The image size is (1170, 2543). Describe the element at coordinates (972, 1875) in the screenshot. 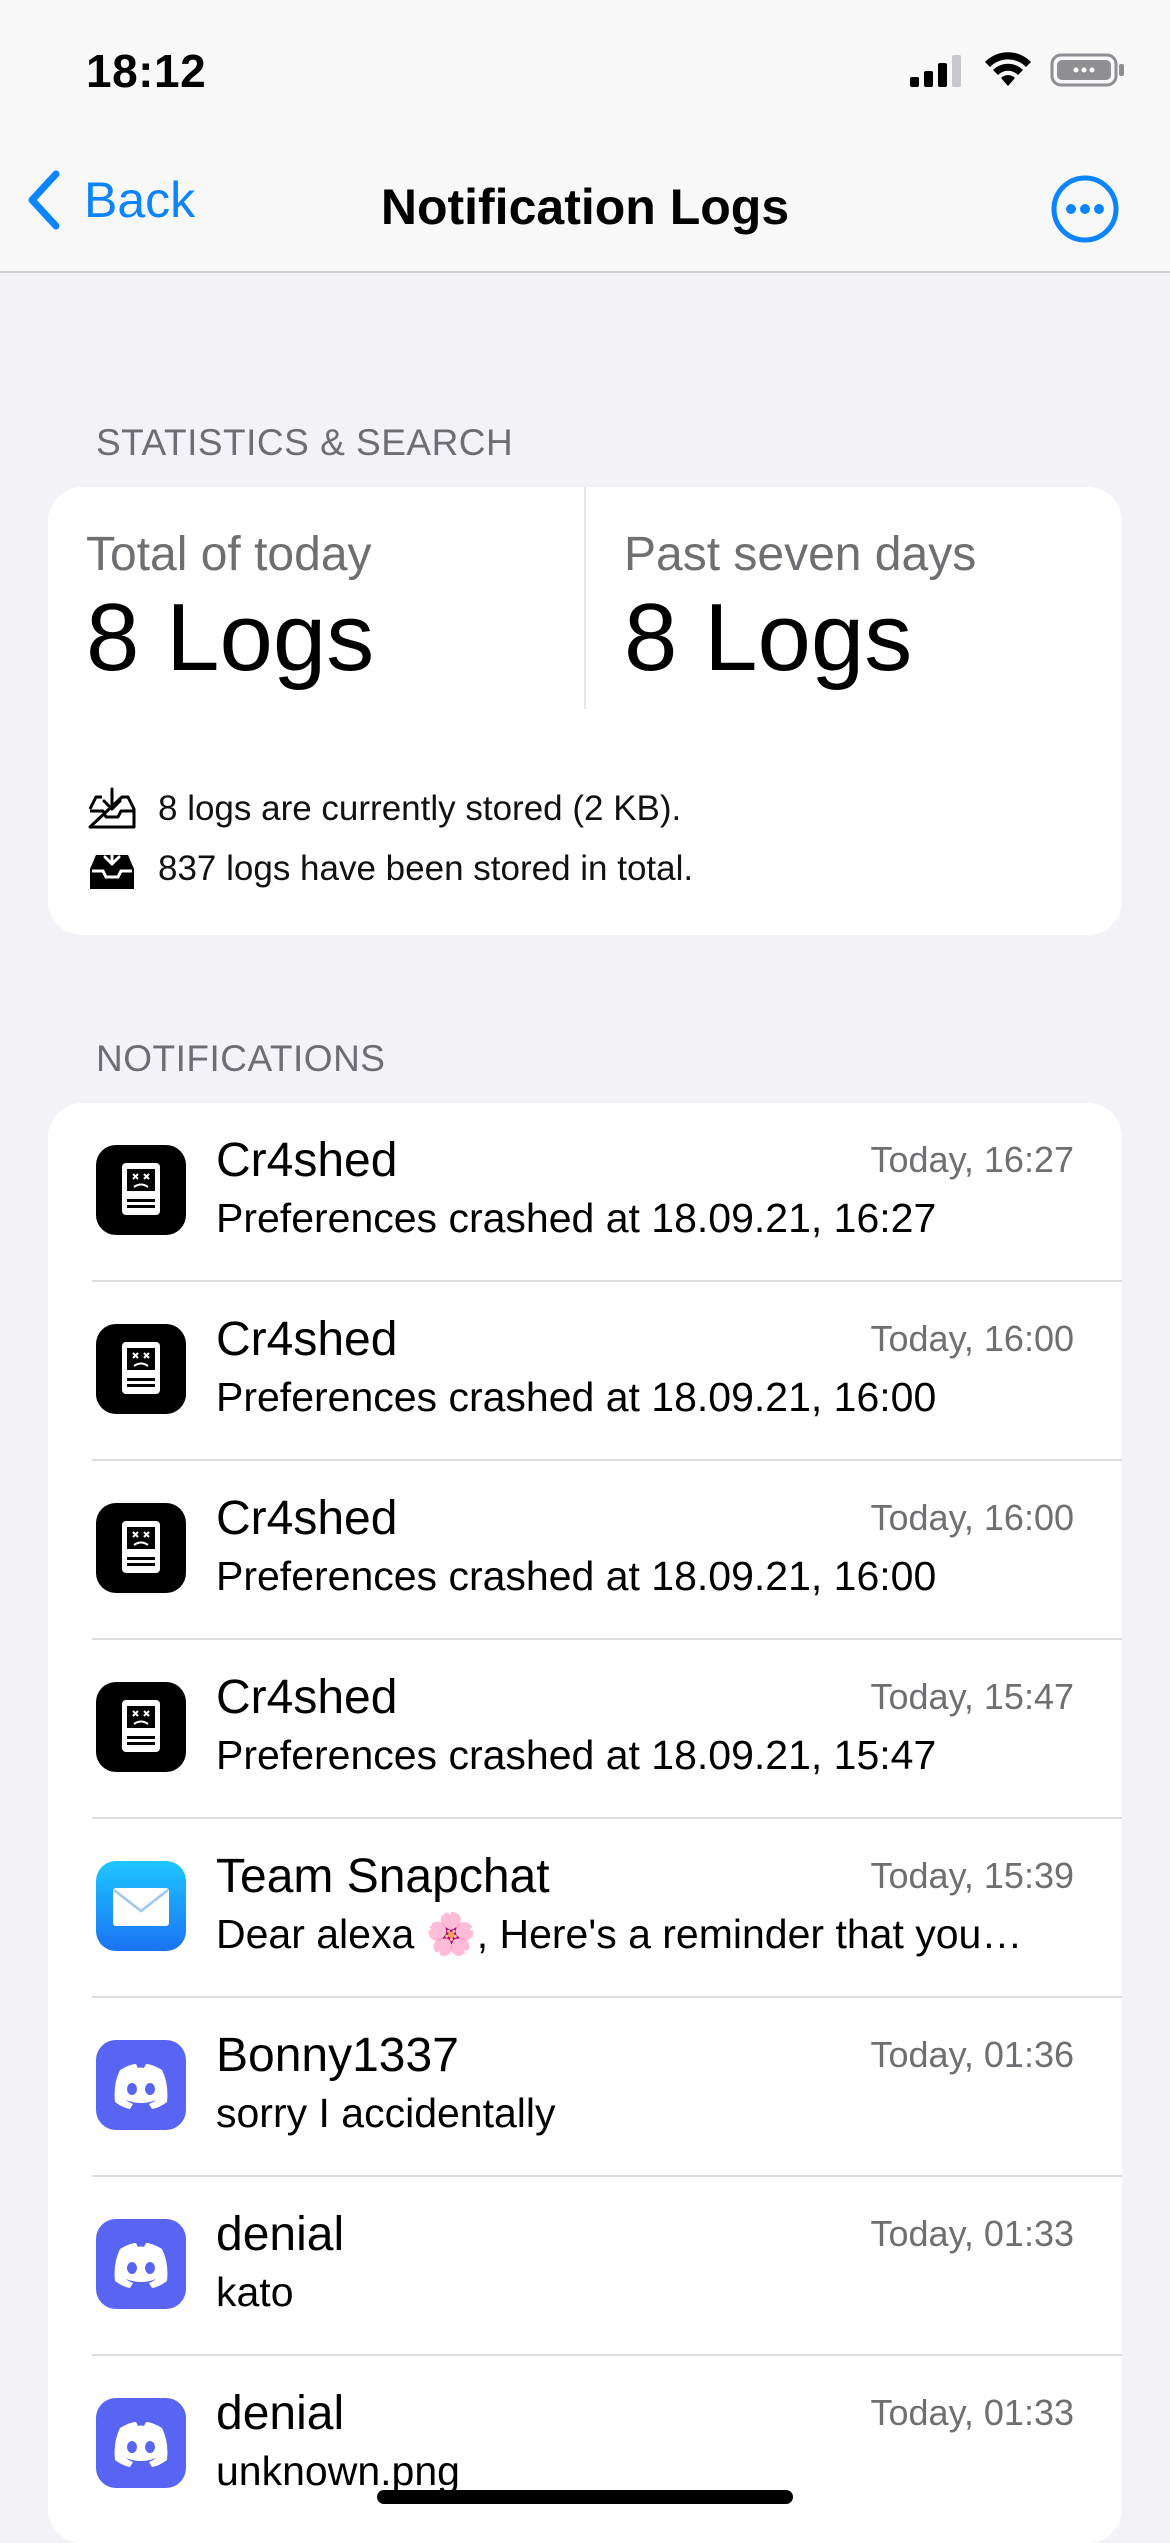

I see `notification-time: Today, 15:39` at that location.